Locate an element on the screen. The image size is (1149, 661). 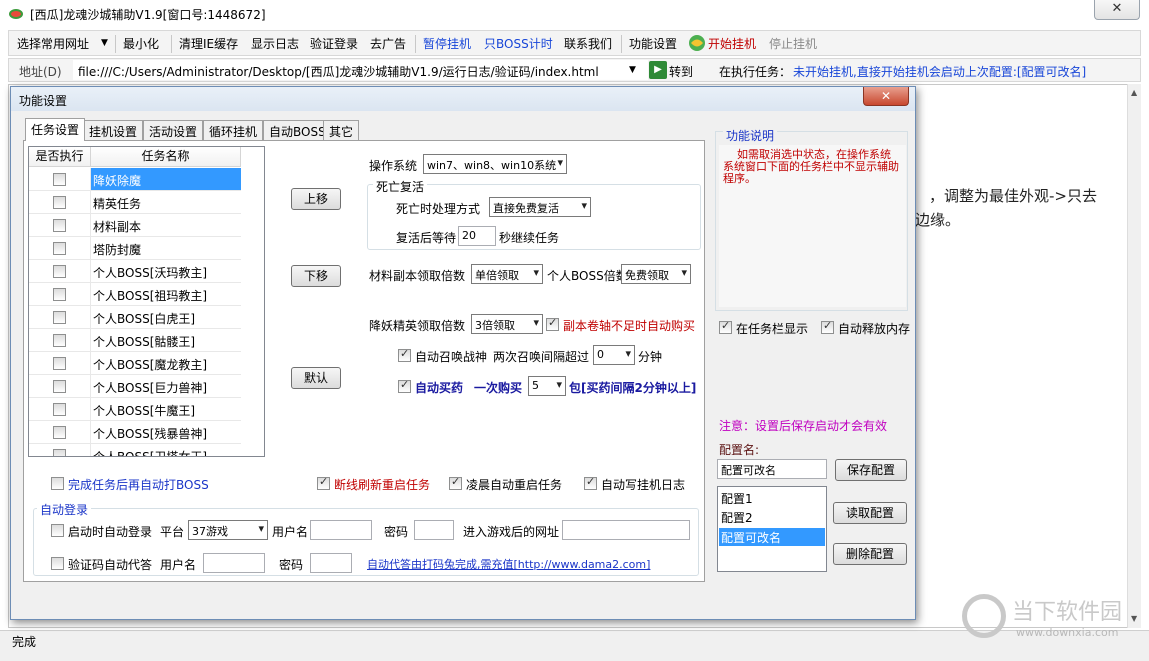
revive-wait-suffix: 秒继续任务 is located at coordinates (529, 238).